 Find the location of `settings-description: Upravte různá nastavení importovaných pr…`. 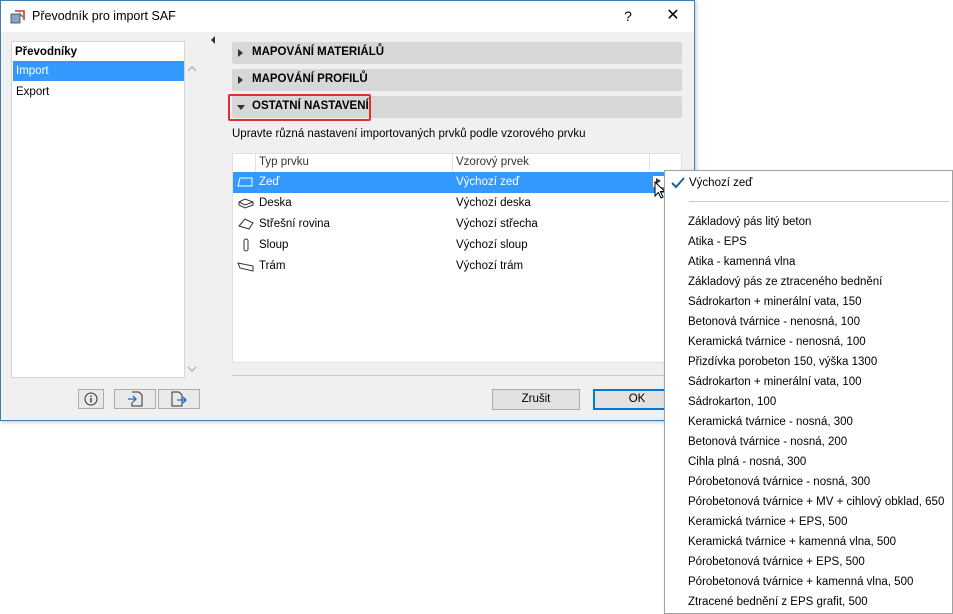

settings-description: Upravte různá nastavení importovaných pr… is located at coordinates (409, 134).